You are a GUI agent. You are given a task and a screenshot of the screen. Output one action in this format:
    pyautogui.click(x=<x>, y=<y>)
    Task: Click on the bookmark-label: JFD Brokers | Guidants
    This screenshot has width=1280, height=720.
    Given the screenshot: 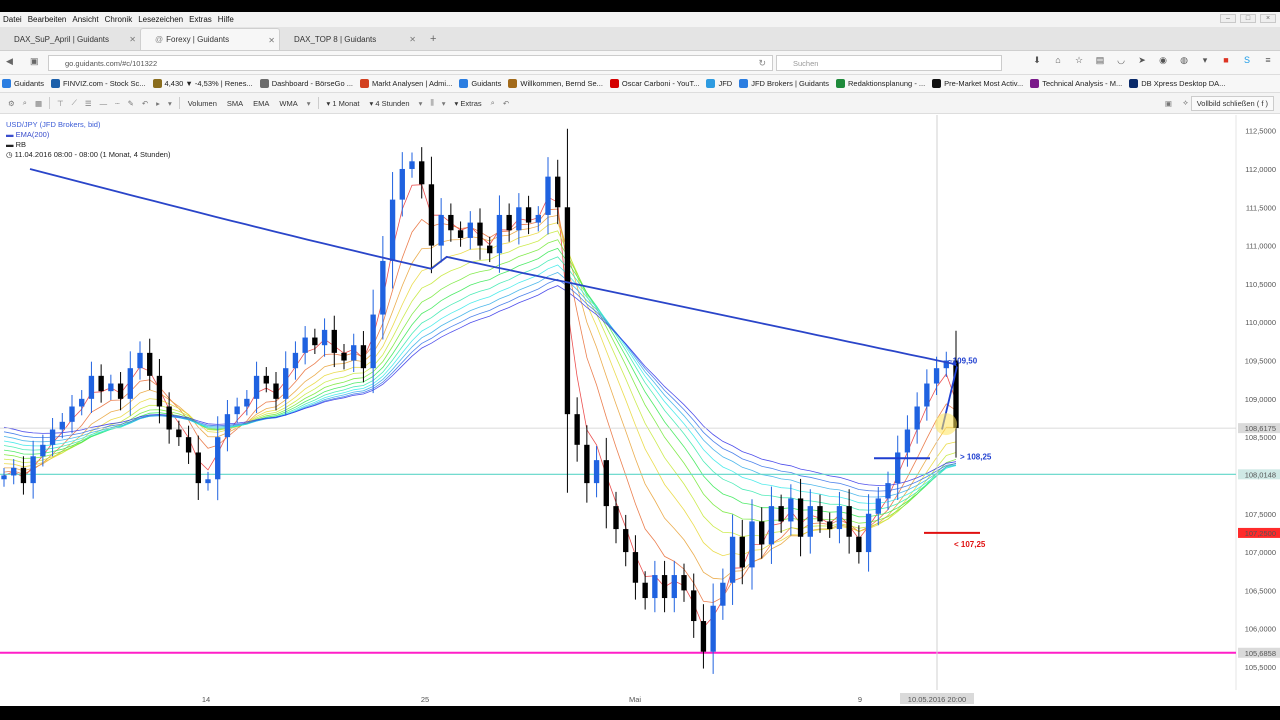 What is the action you would take?
    pyautogui.click(x=790, y=83)
    